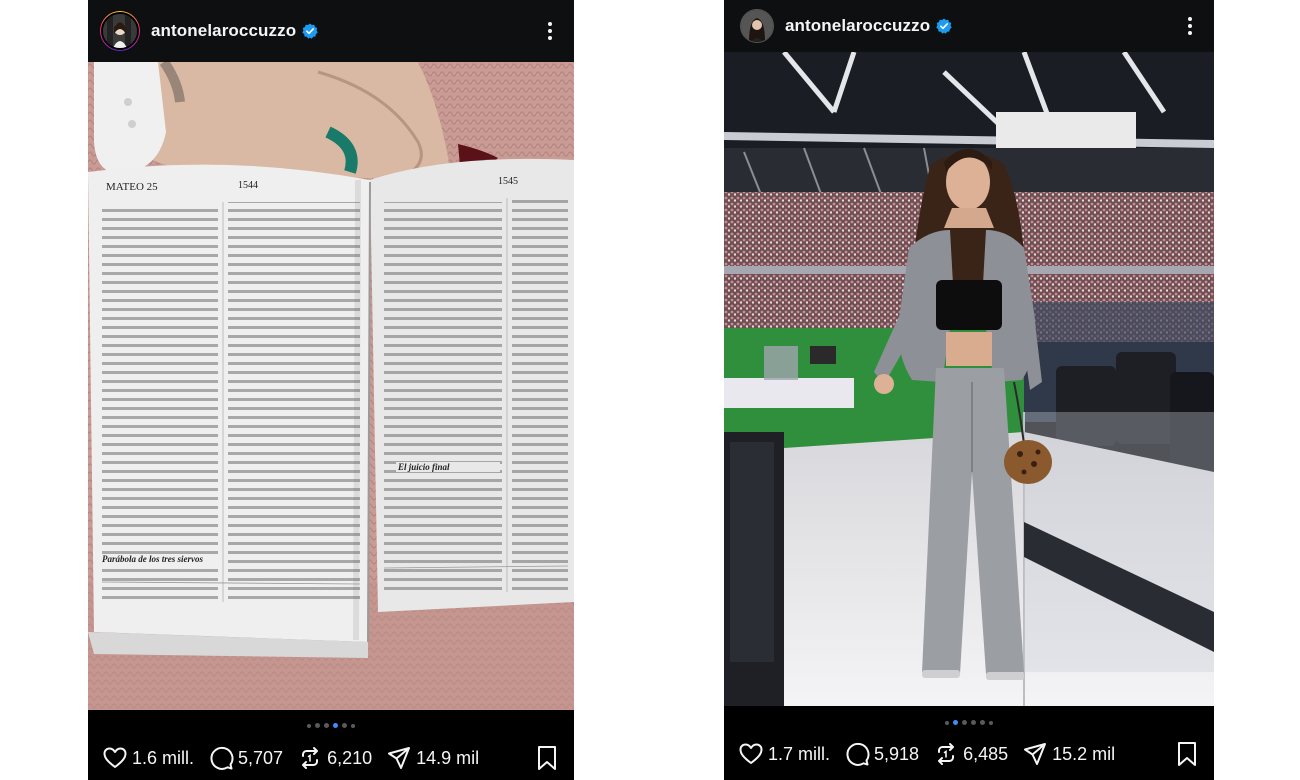 Image resolution: width=1300 pixels, height=780 pixels. I want to click on action-bar: 1.6 mill. 5,707 6,210 14.9 mil, so click(331, 758).